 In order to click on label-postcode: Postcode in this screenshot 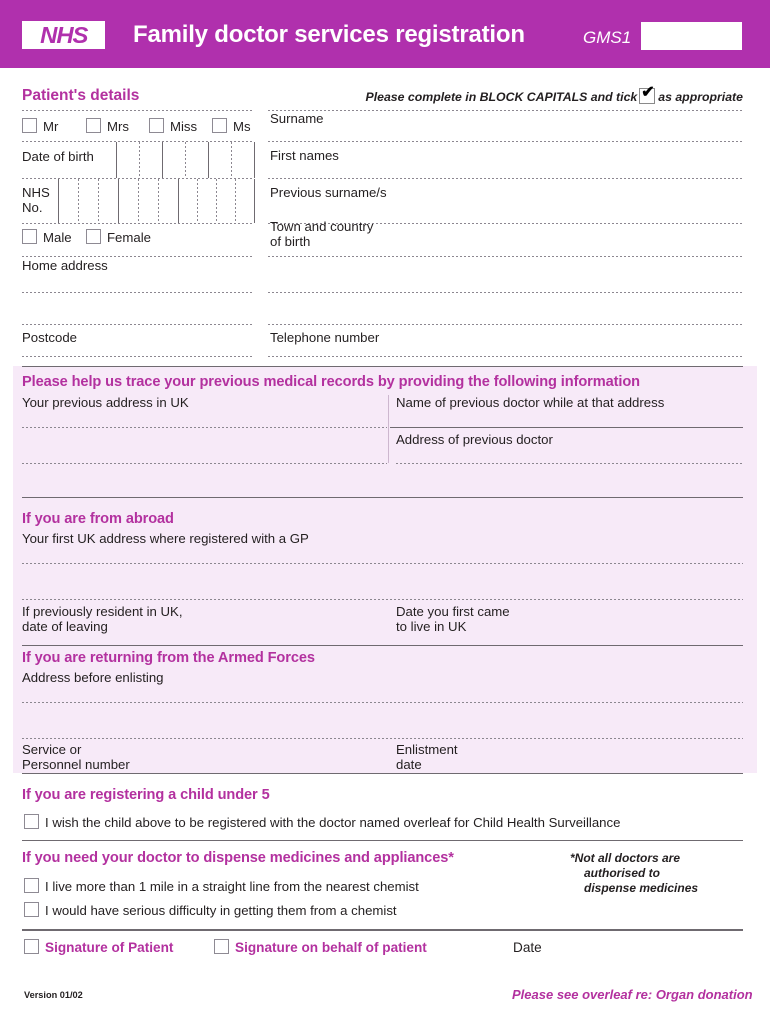, I will do `click(49, 337)`.